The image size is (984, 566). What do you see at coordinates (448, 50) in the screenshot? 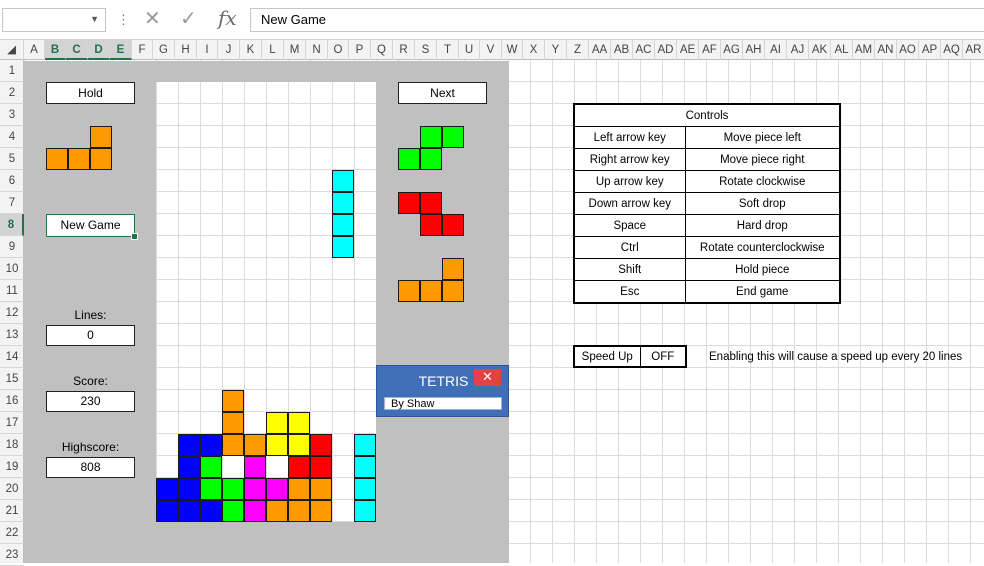
I see `column-header-t: T` at bounding box center [448, 50].